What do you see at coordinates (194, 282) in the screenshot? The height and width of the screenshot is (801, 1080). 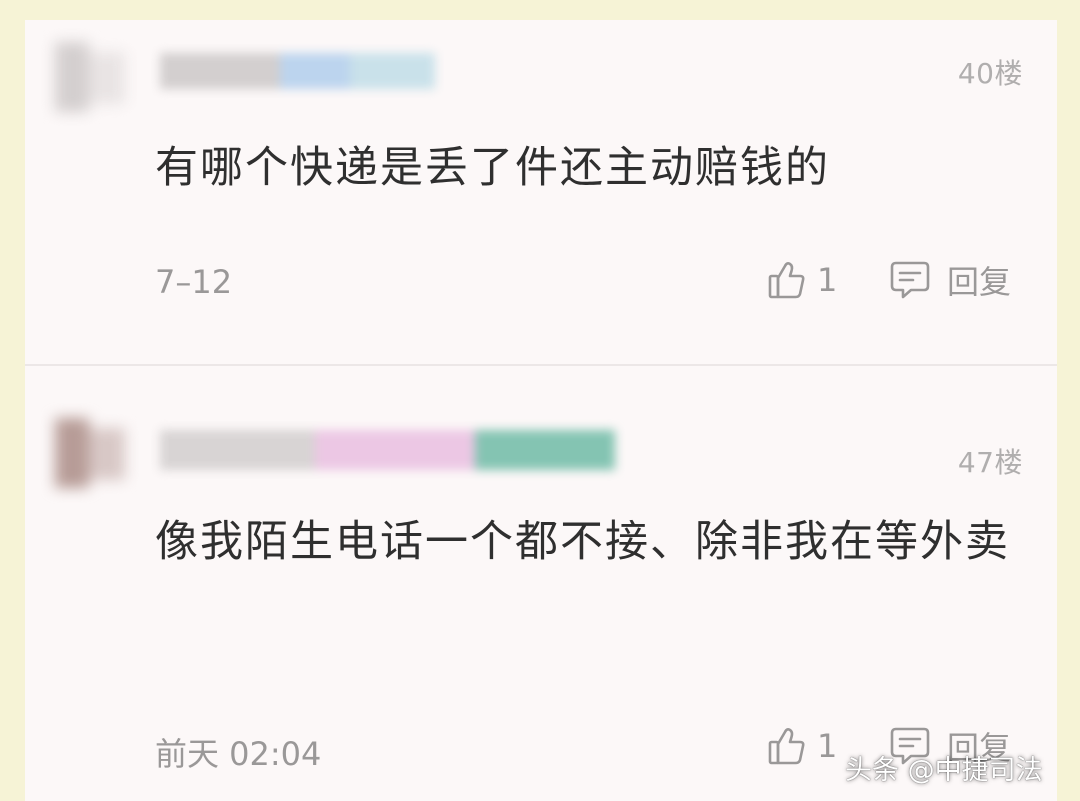 I see `comment-date: 7–12` at bounding box center [194, 282].